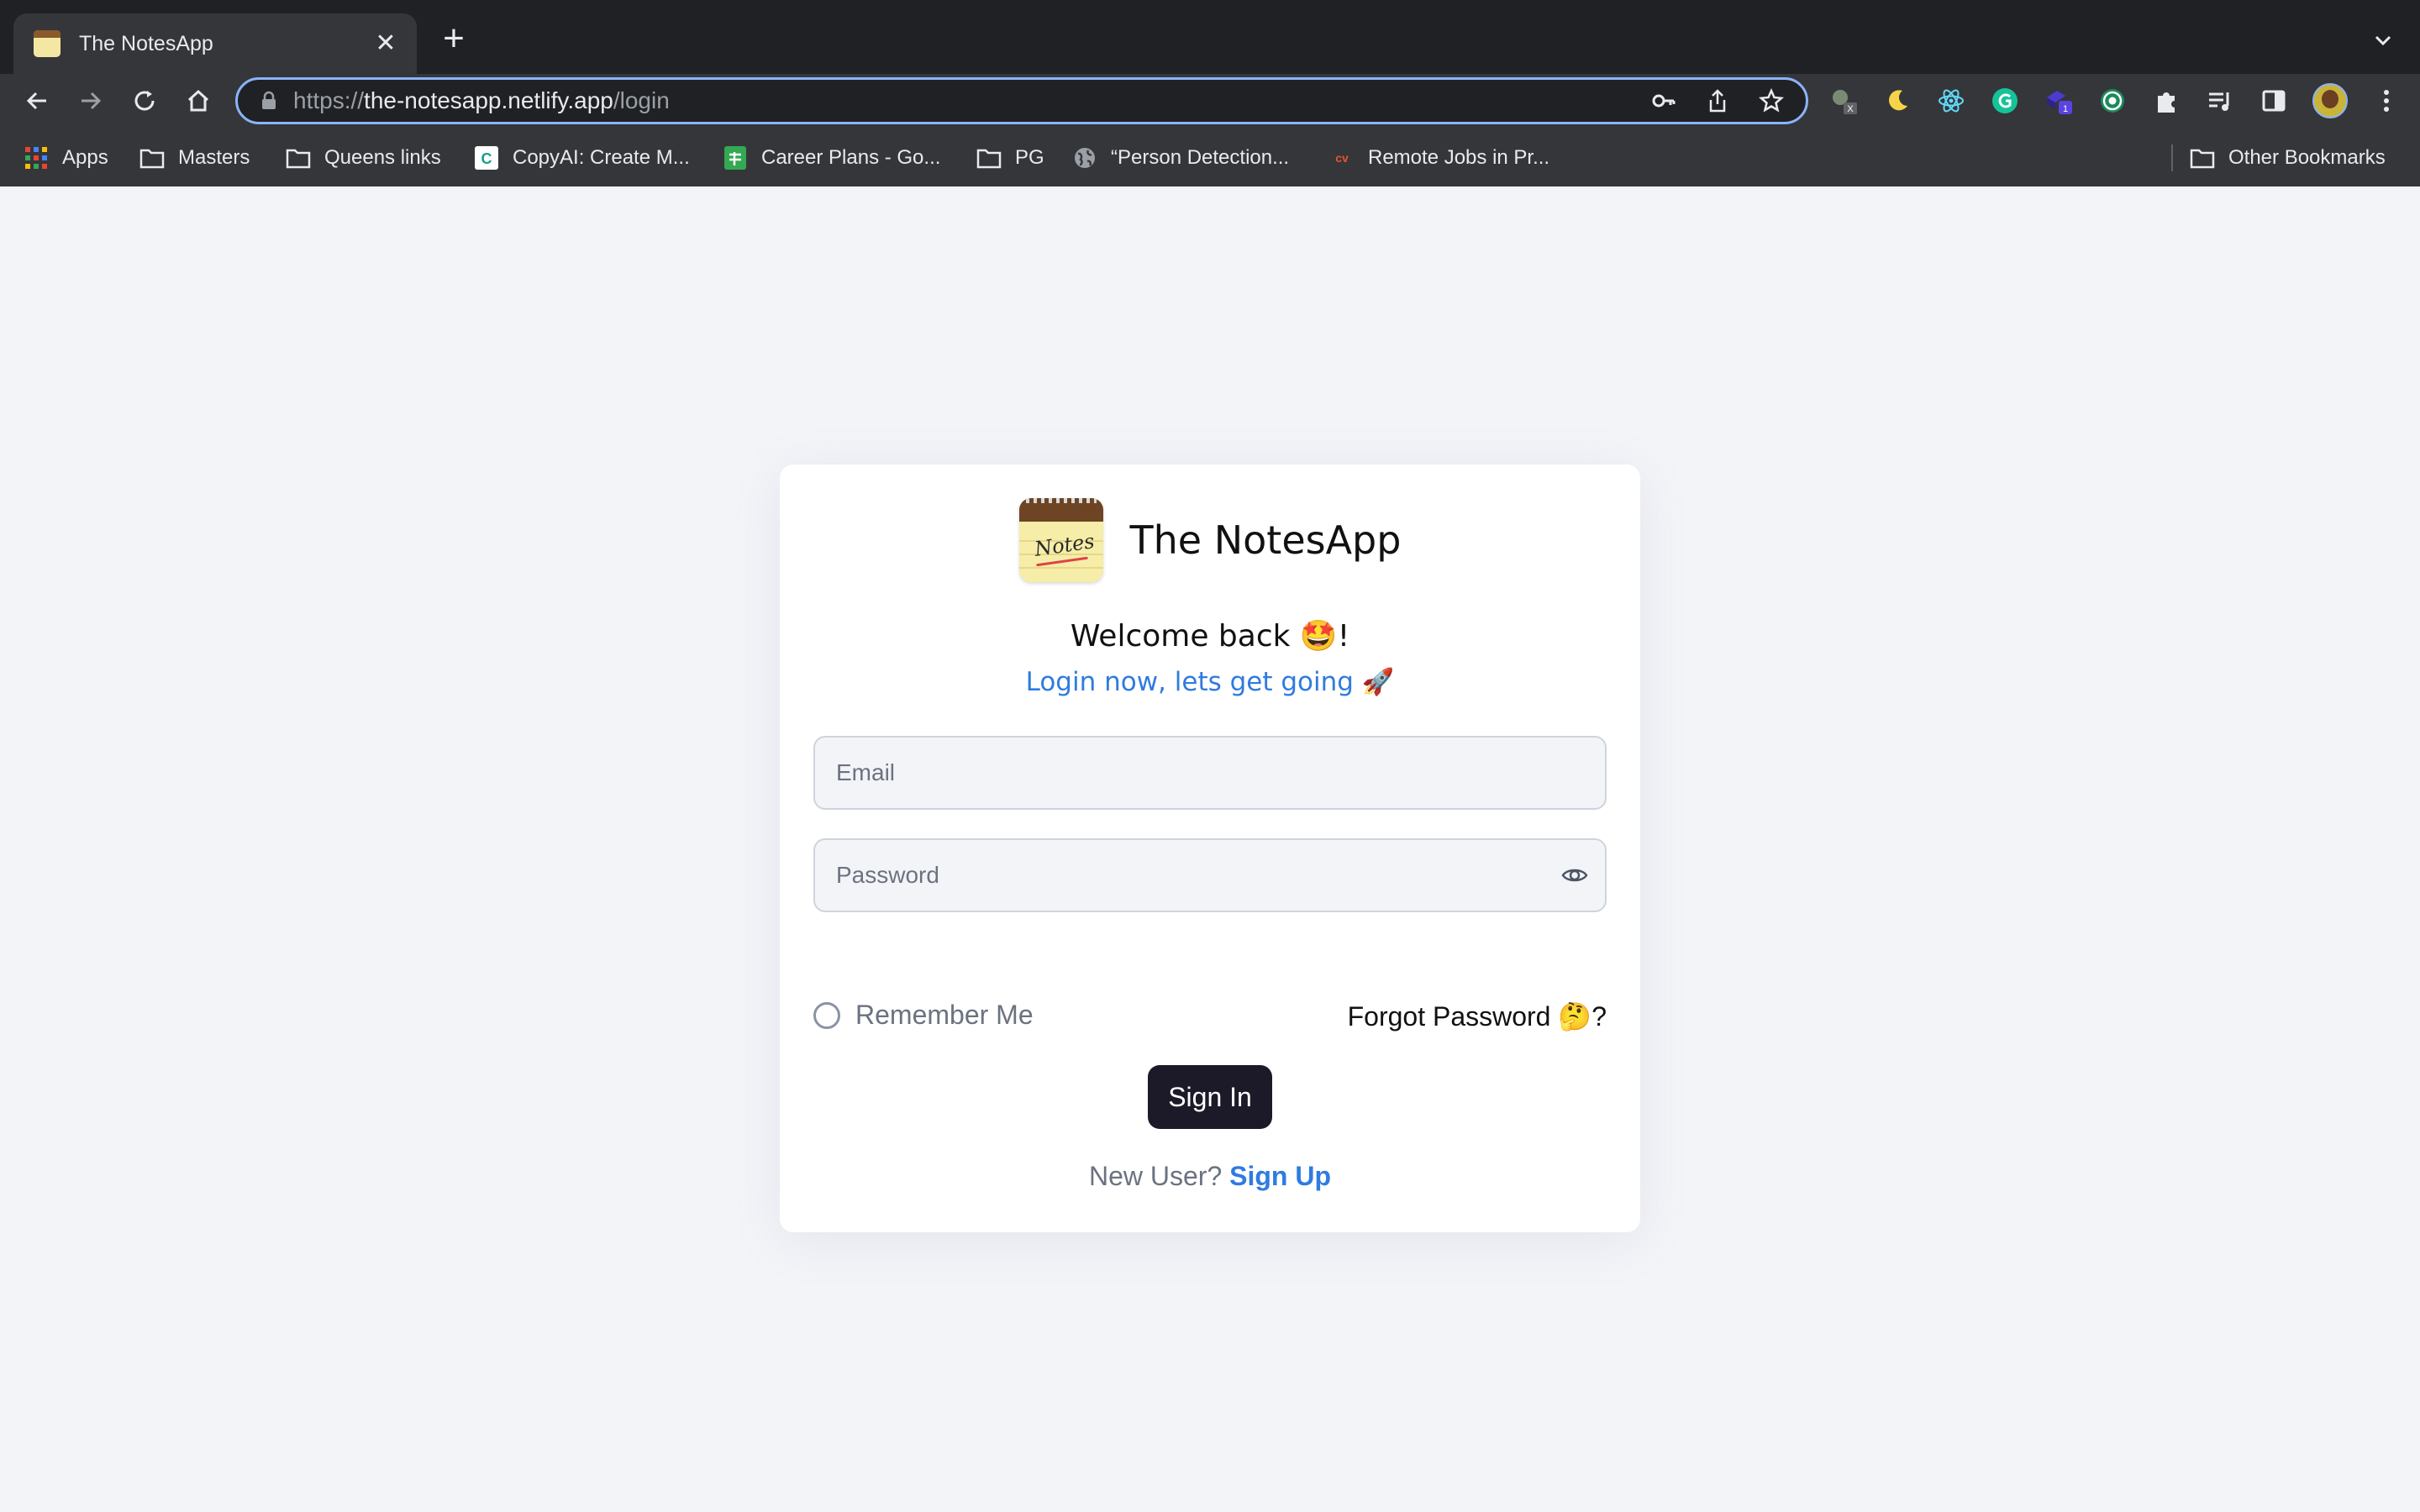 This screenshot has height=1512, width=2420. Describe the element at coordinates (1198, 875) in the screenshot. I see `password-input` at that location.